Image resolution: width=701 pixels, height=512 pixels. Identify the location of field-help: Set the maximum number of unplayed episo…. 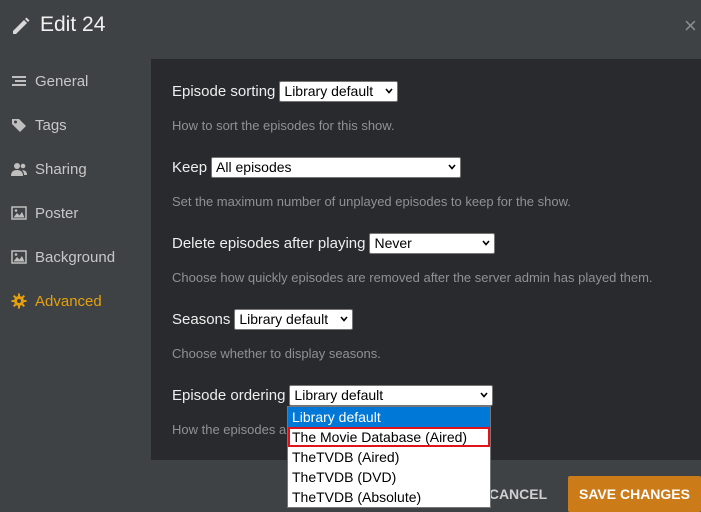
(371, 201).